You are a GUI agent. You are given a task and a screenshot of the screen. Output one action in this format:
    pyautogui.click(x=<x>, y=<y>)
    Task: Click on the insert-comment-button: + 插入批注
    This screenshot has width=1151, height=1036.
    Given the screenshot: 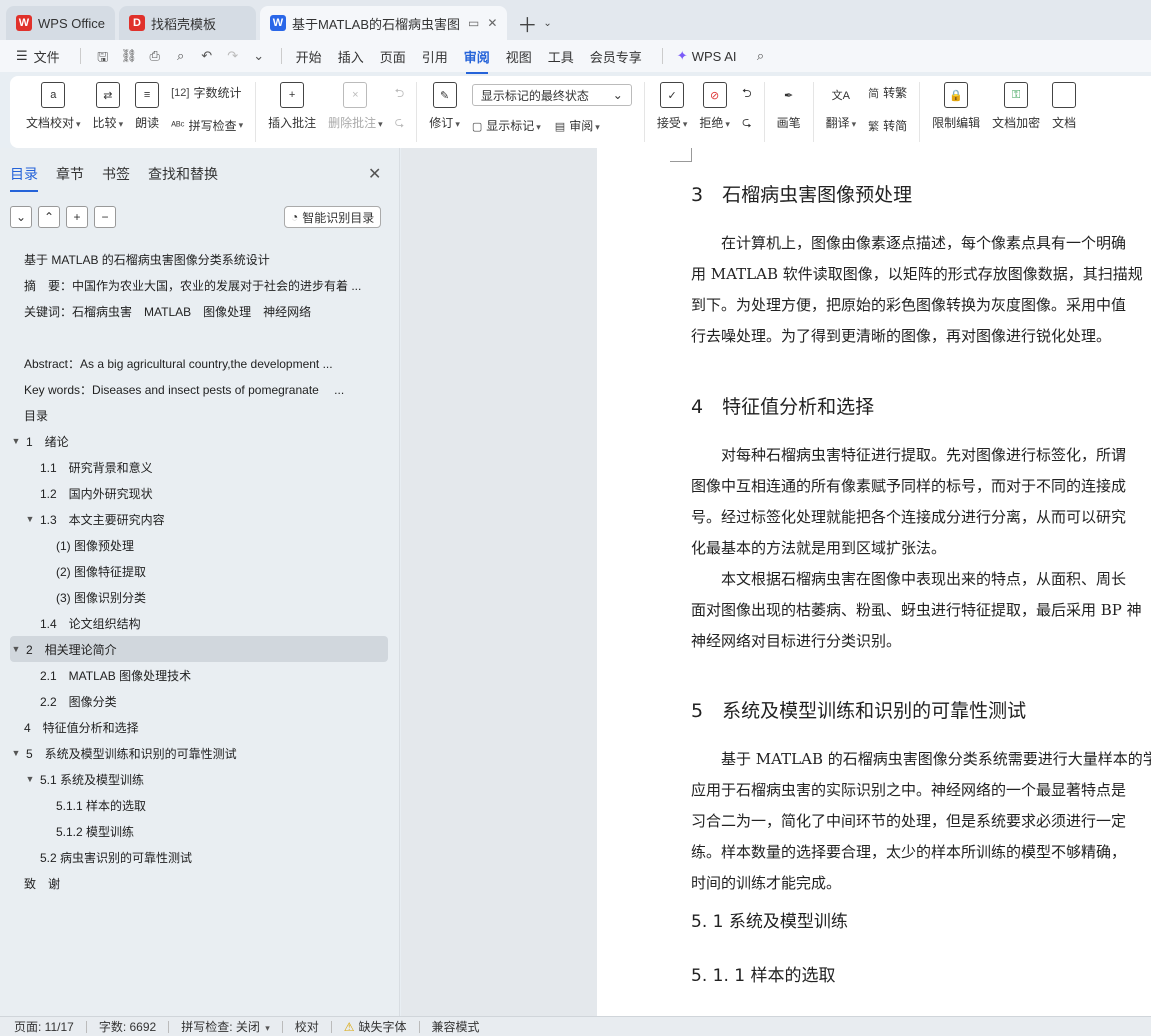 What is the action you would take?
    pyautogui.click(x=292, y=106)
    